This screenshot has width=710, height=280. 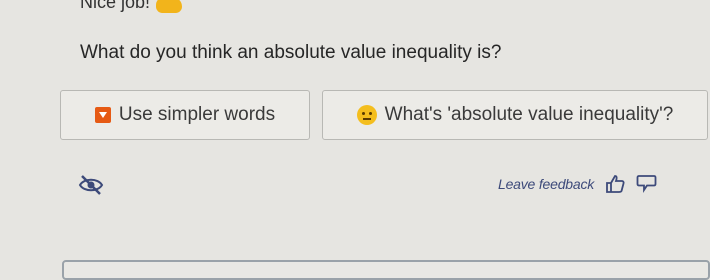 What do you see at coordinates (647, 184) in the screenshot?
I see `thumbs-down-icon` at bounding box center [647, 184].